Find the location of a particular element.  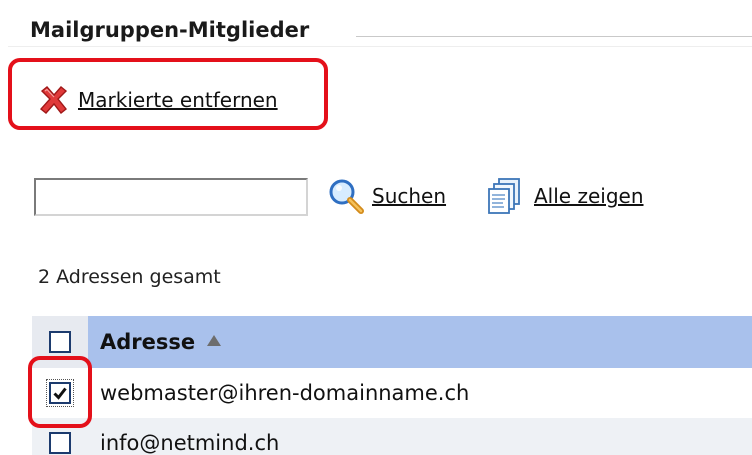

table-row: webmaster@ihren-domainname.ch is located at coordinates (392, 393).